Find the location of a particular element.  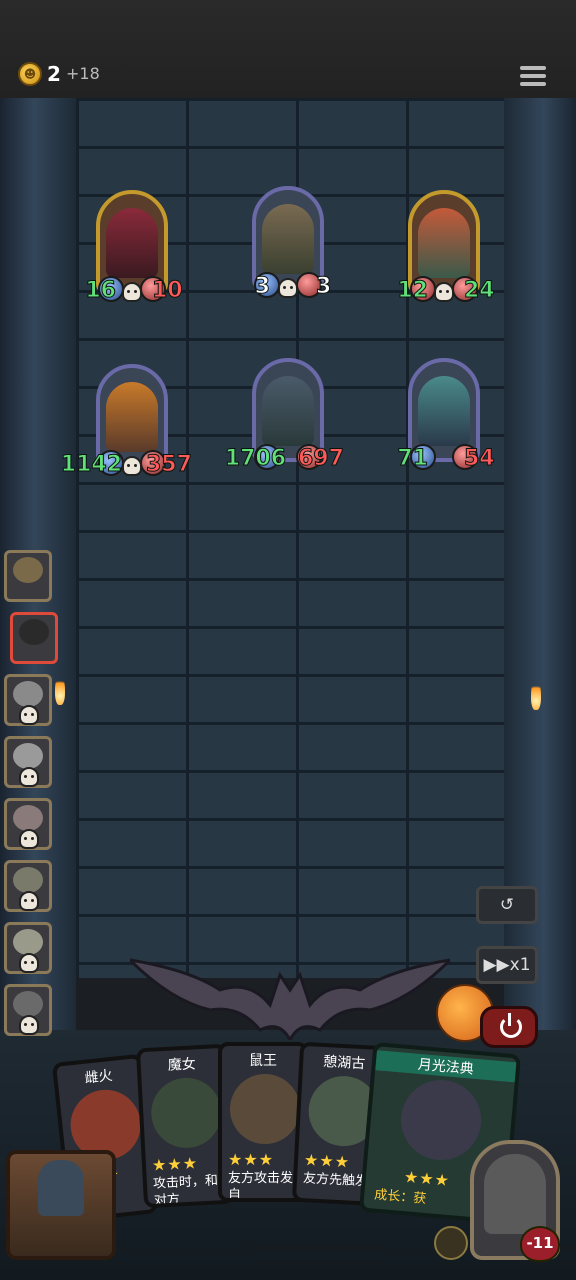

board-unit-pumpkin: 1142 357 is located at coordinates (126, 423).